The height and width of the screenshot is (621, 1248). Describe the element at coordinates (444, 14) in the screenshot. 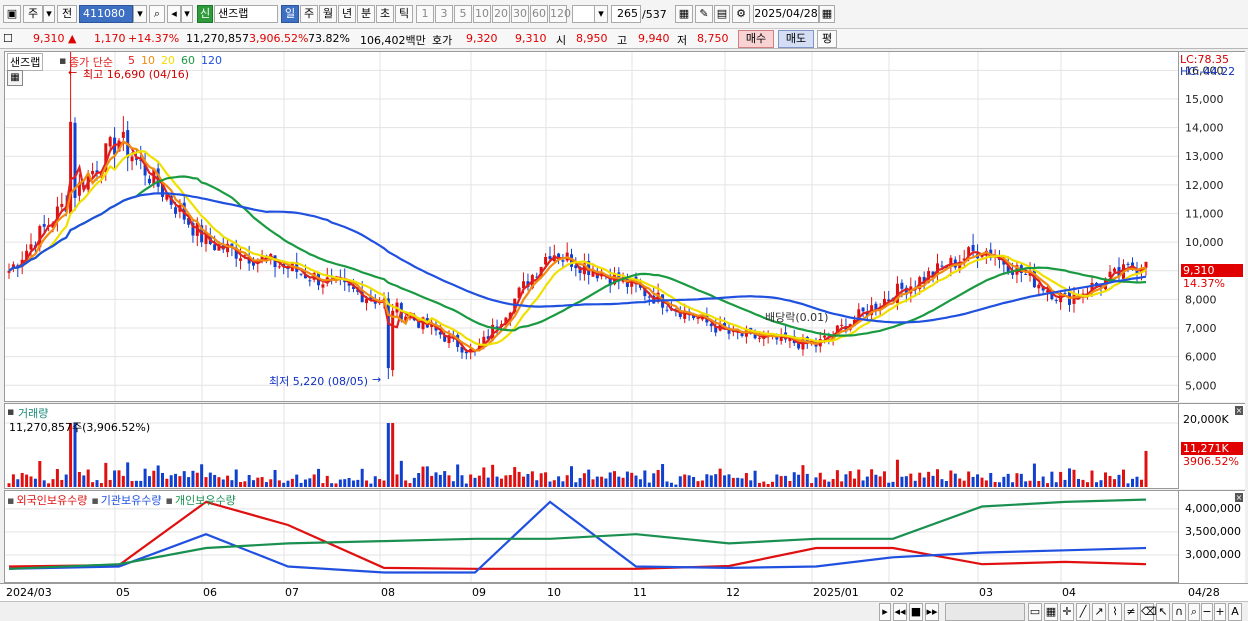

I see `minute-button-3: 3` at that location.